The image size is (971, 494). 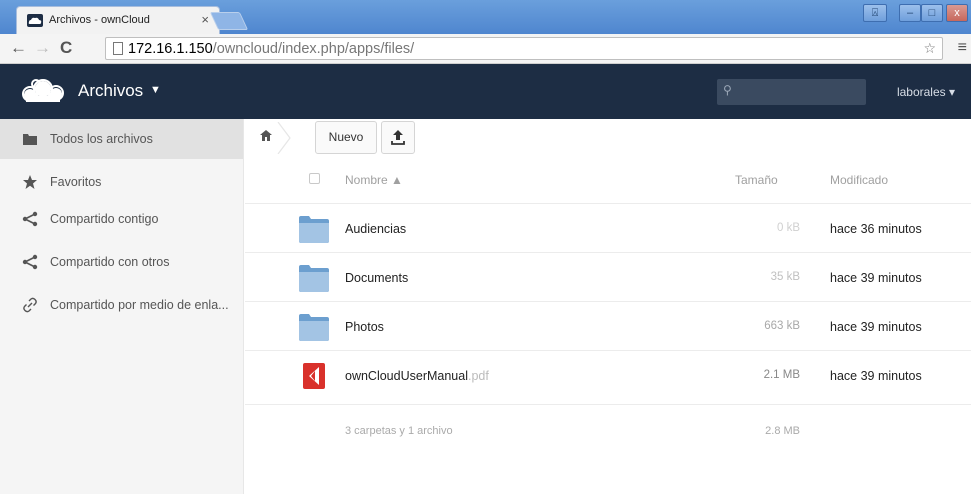 What do you see at coordinates (485, 17) in the screenshot?
I see `browser-titlebar: Archivos - ownCloud × ⍓ – □ x` at bounding box center [485, 17].